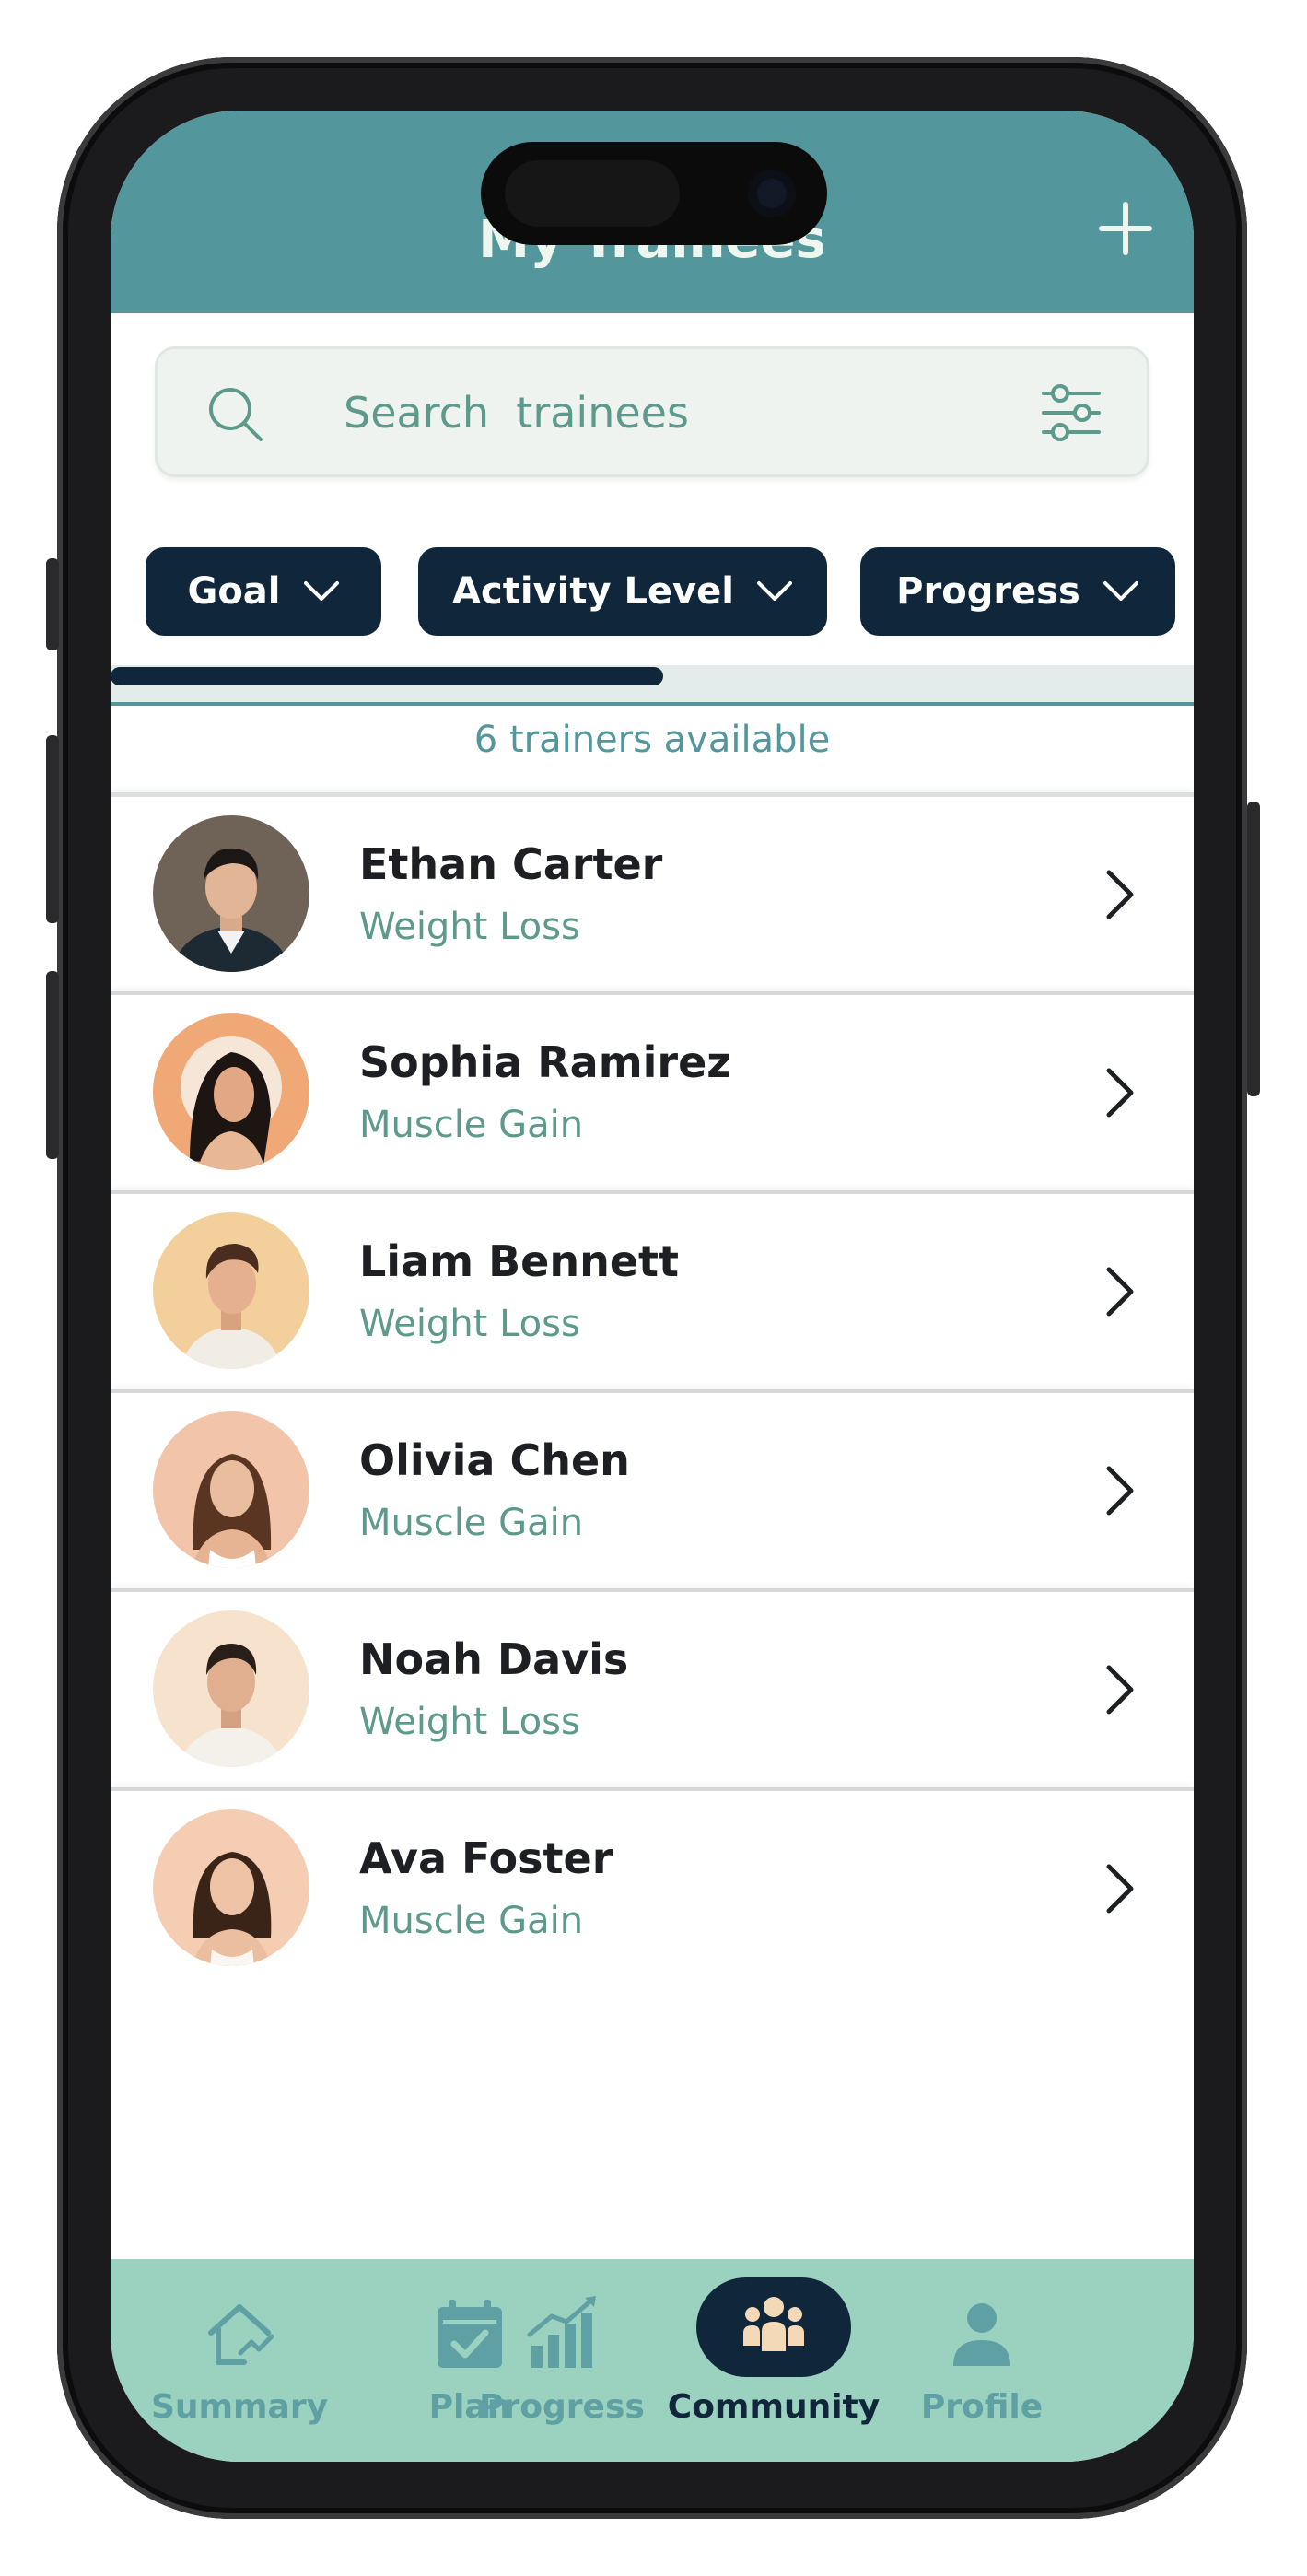  Describe the element at coordinates (53, 829) in the screenshot. I see `volume-up-button` at that location.